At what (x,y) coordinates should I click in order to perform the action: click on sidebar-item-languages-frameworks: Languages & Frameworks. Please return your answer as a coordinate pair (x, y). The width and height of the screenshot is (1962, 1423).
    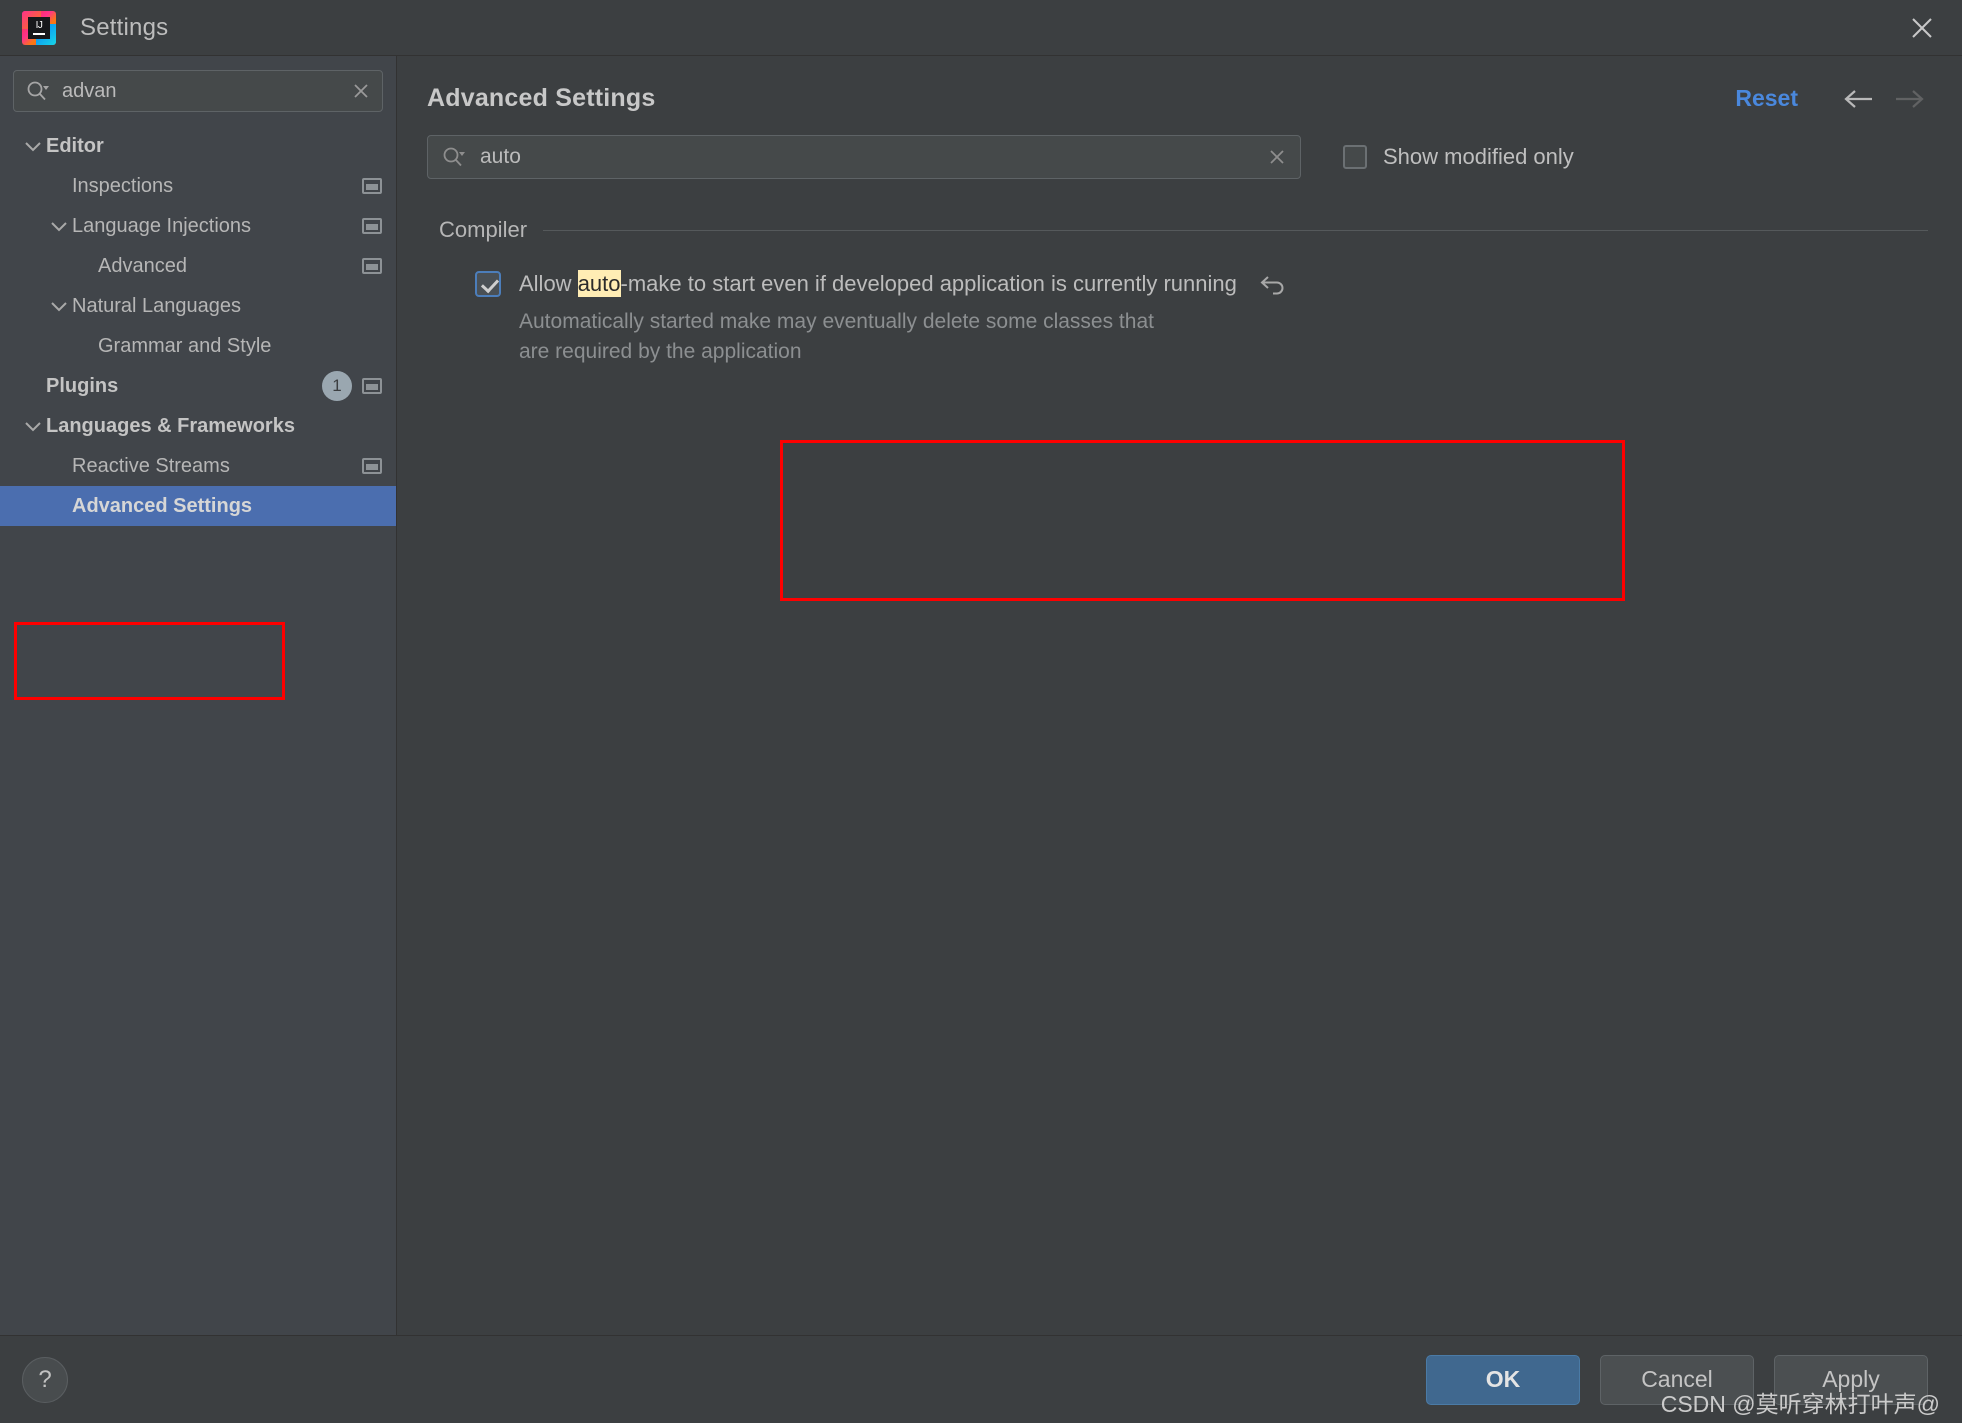
    Looking at the image, I should click on (198, 426).